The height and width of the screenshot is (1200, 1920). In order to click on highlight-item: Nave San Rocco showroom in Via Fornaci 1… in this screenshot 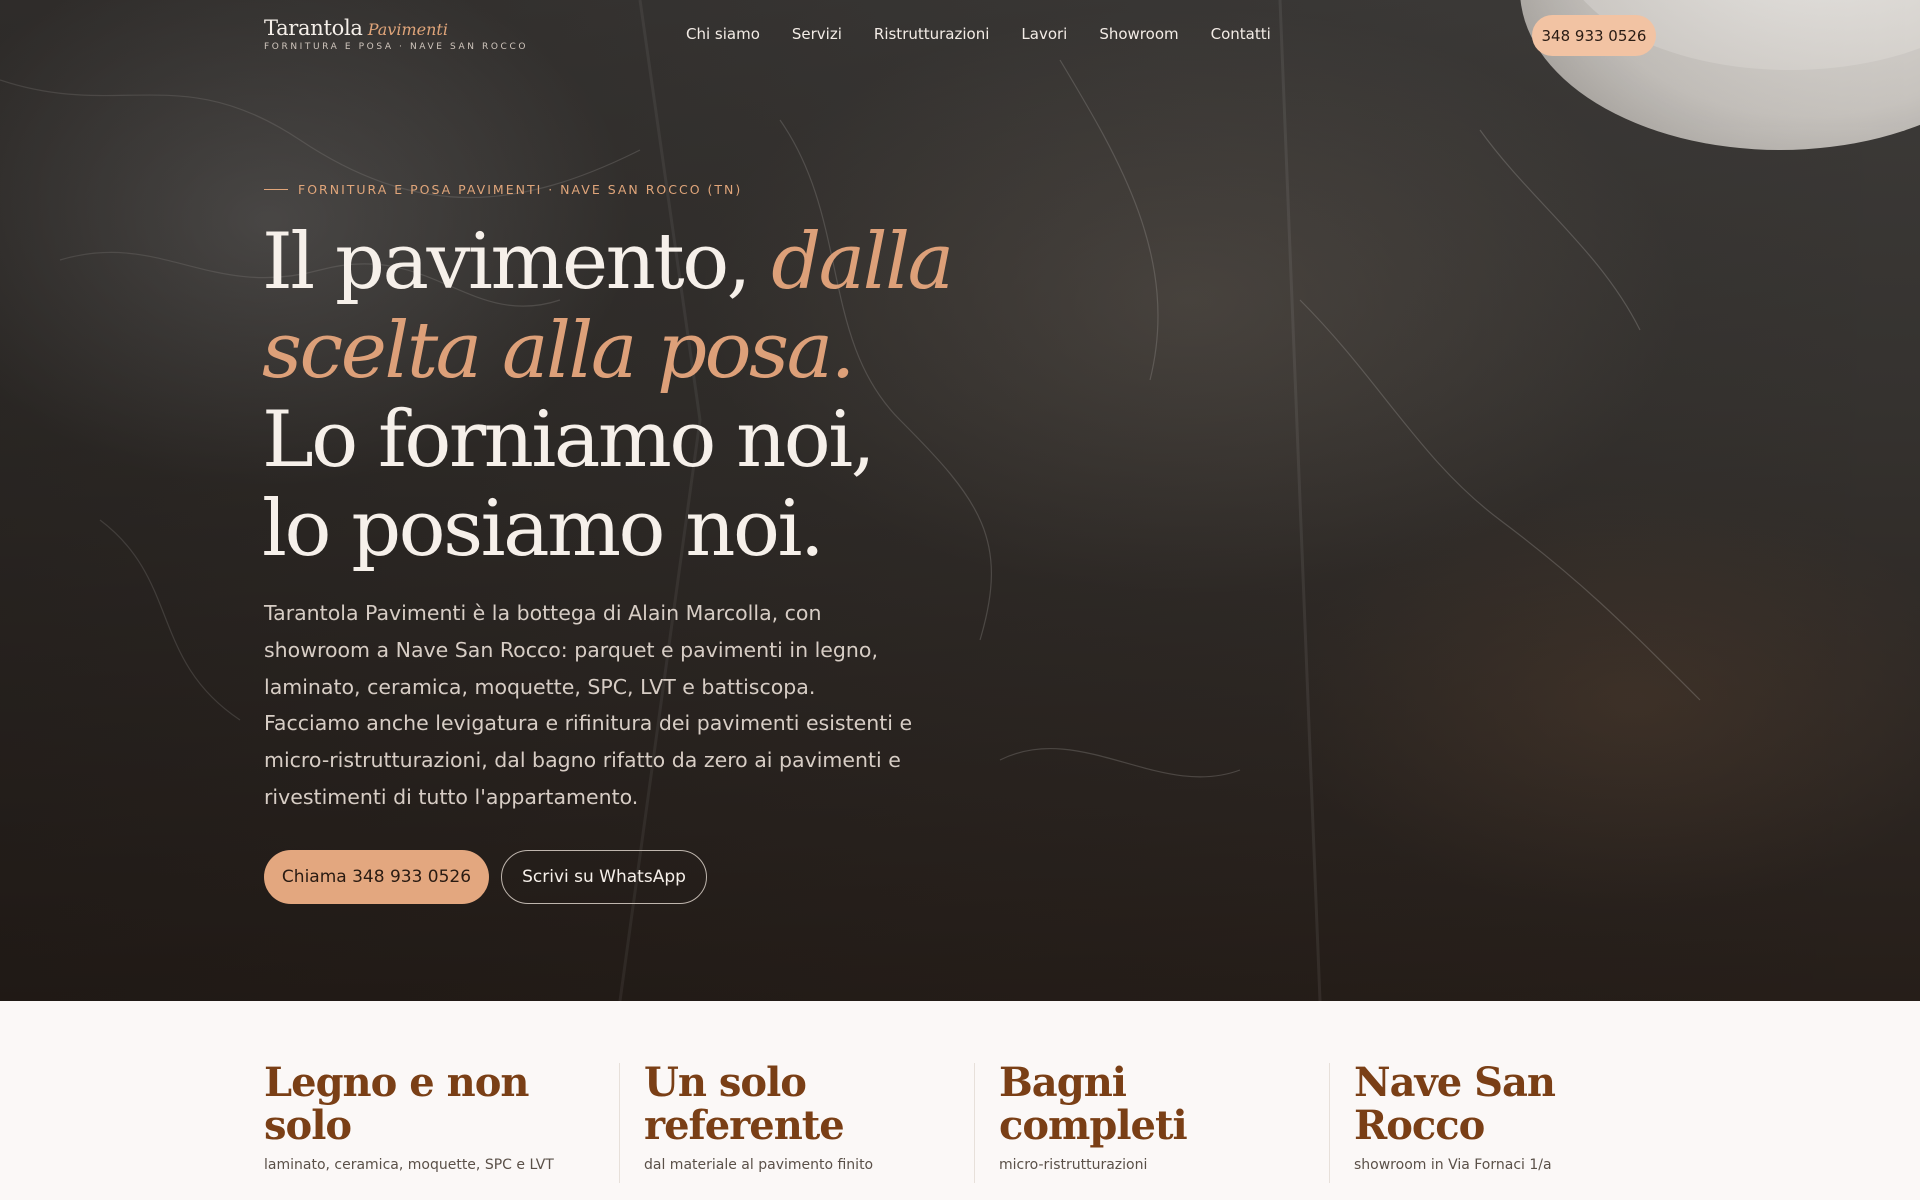, I will do `click(1514, 1117)`.